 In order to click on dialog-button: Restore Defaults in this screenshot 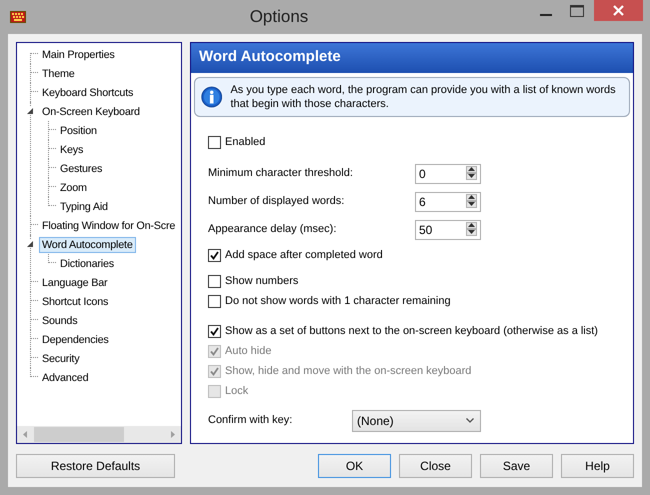, I will do `click(95, 466)`.